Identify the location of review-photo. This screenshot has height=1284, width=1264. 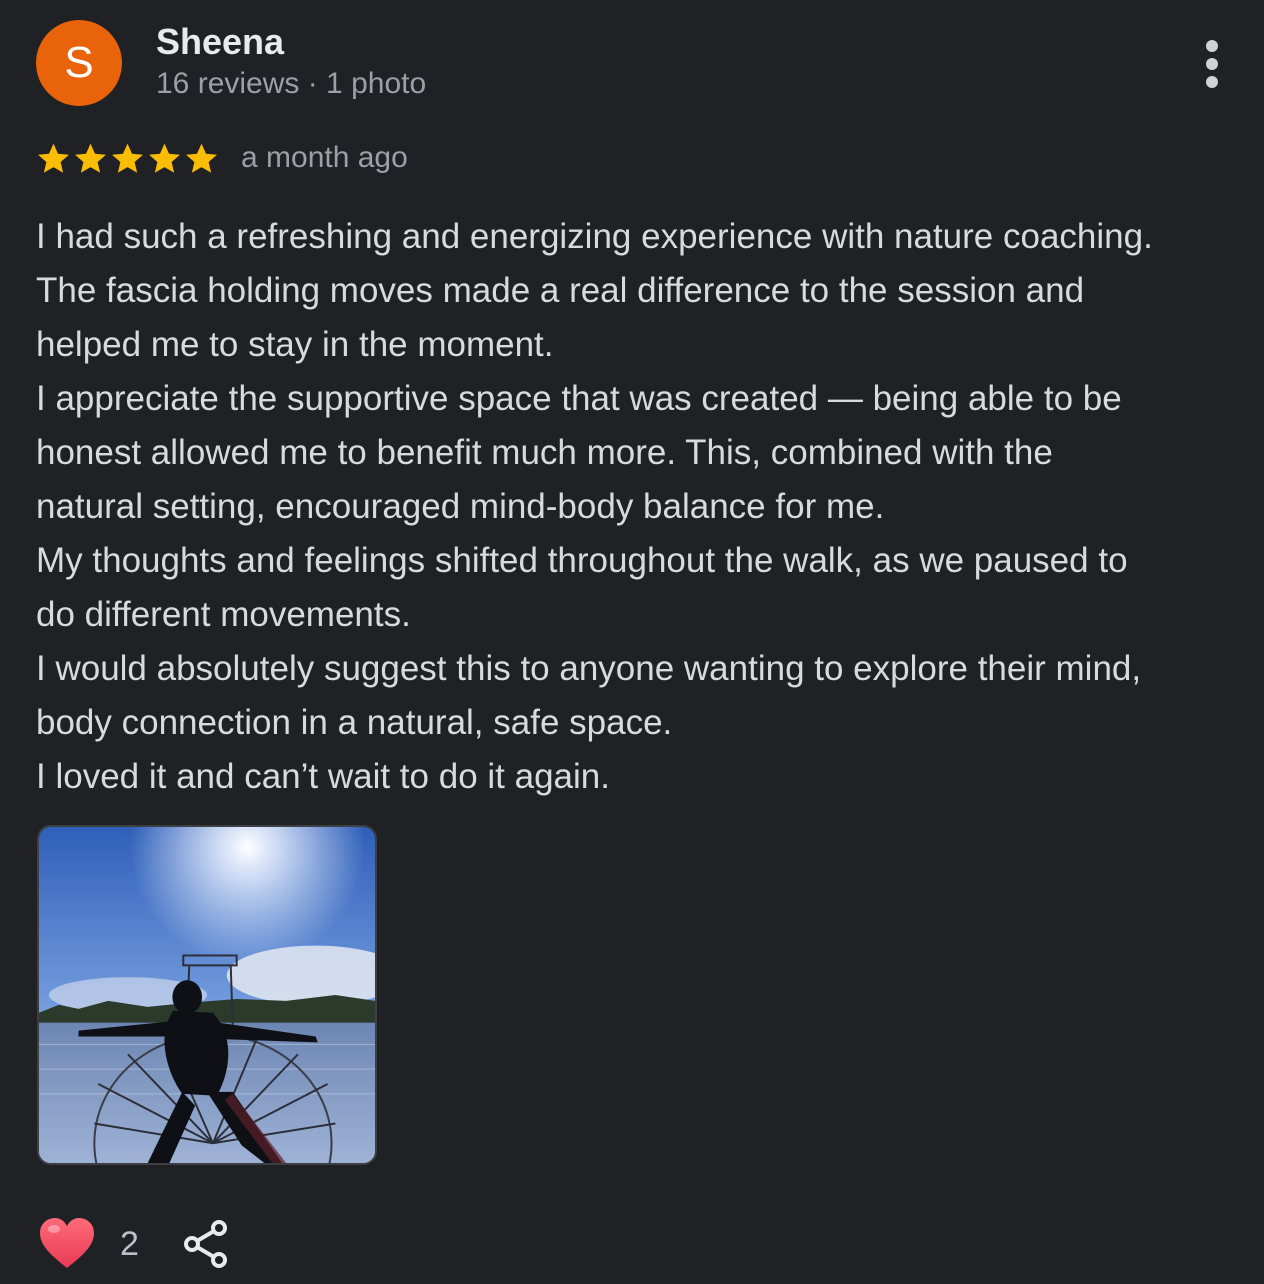
(207, 995).